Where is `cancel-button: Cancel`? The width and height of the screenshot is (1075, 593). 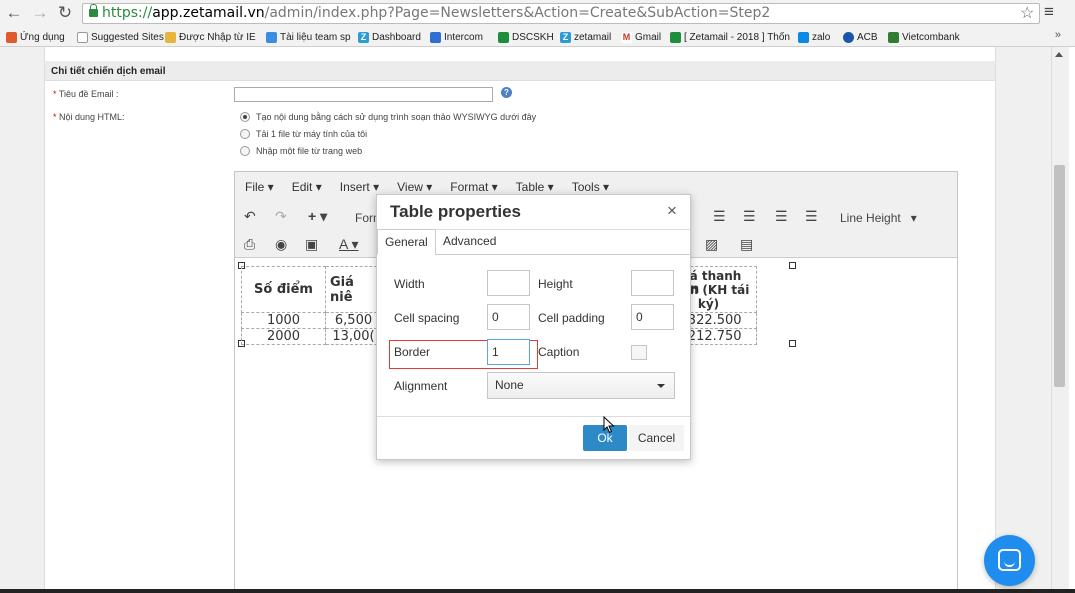 cancel-button: Cancel is located at coordinates (656, 438).